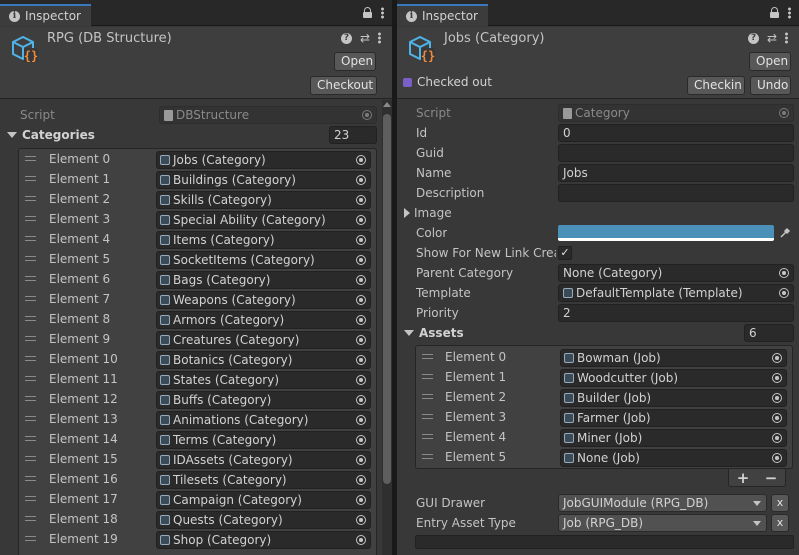  Describe the element at coordinates (263, 160) in the screenshot. I see `element-object-field: Jobs (Category)` at that location.